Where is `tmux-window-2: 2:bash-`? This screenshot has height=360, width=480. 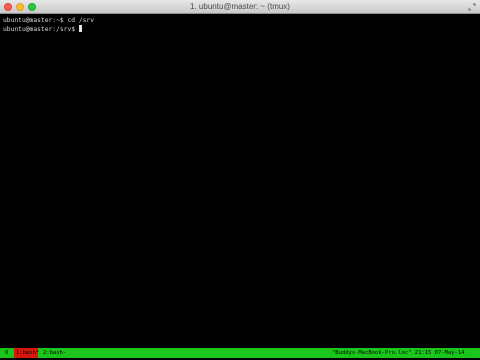
tmux-window-2: 2:bash- is located at coordinates (54, 353).